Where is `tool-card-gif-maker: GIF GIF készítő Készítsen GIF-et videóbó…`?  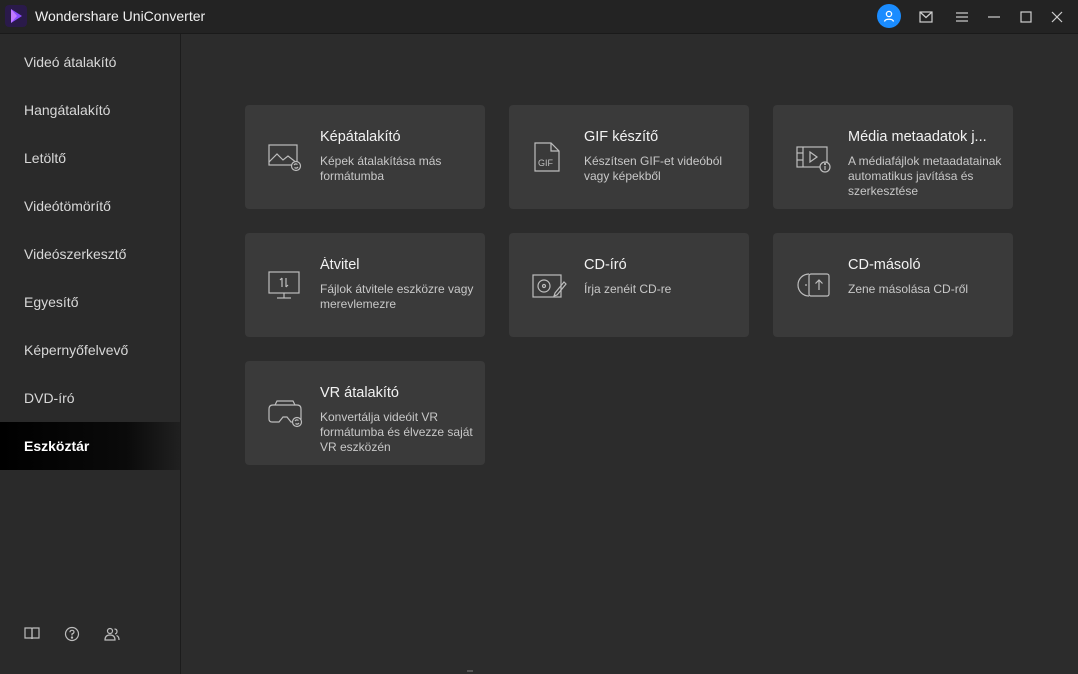 tool-card-gif-maker: GIF GIF készítő Készítsen GIF-et videóbó… is located at coordinates (629, 157).